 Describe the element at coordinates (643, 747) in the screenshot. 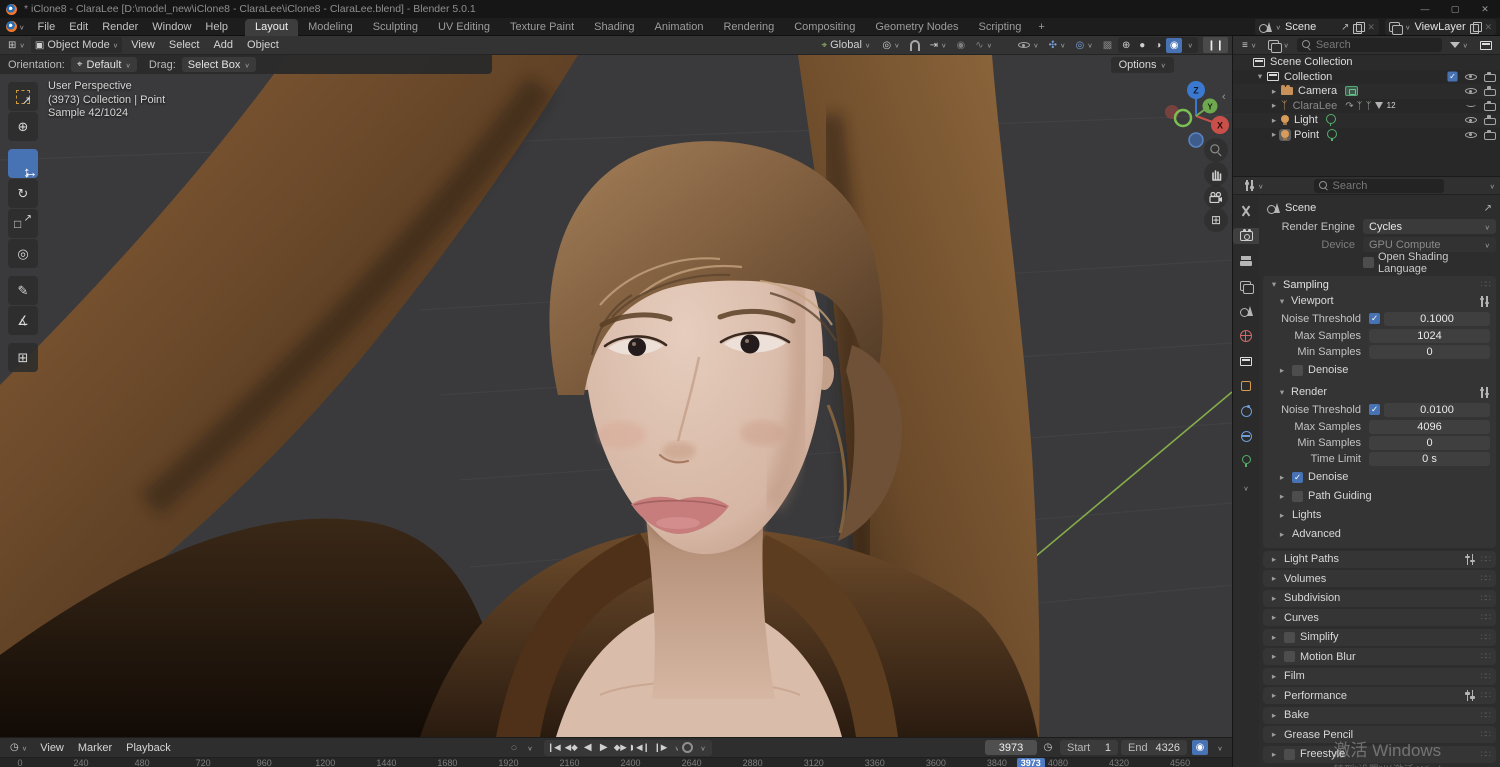

I see `prev-frame-button: ◀❙` at that location.